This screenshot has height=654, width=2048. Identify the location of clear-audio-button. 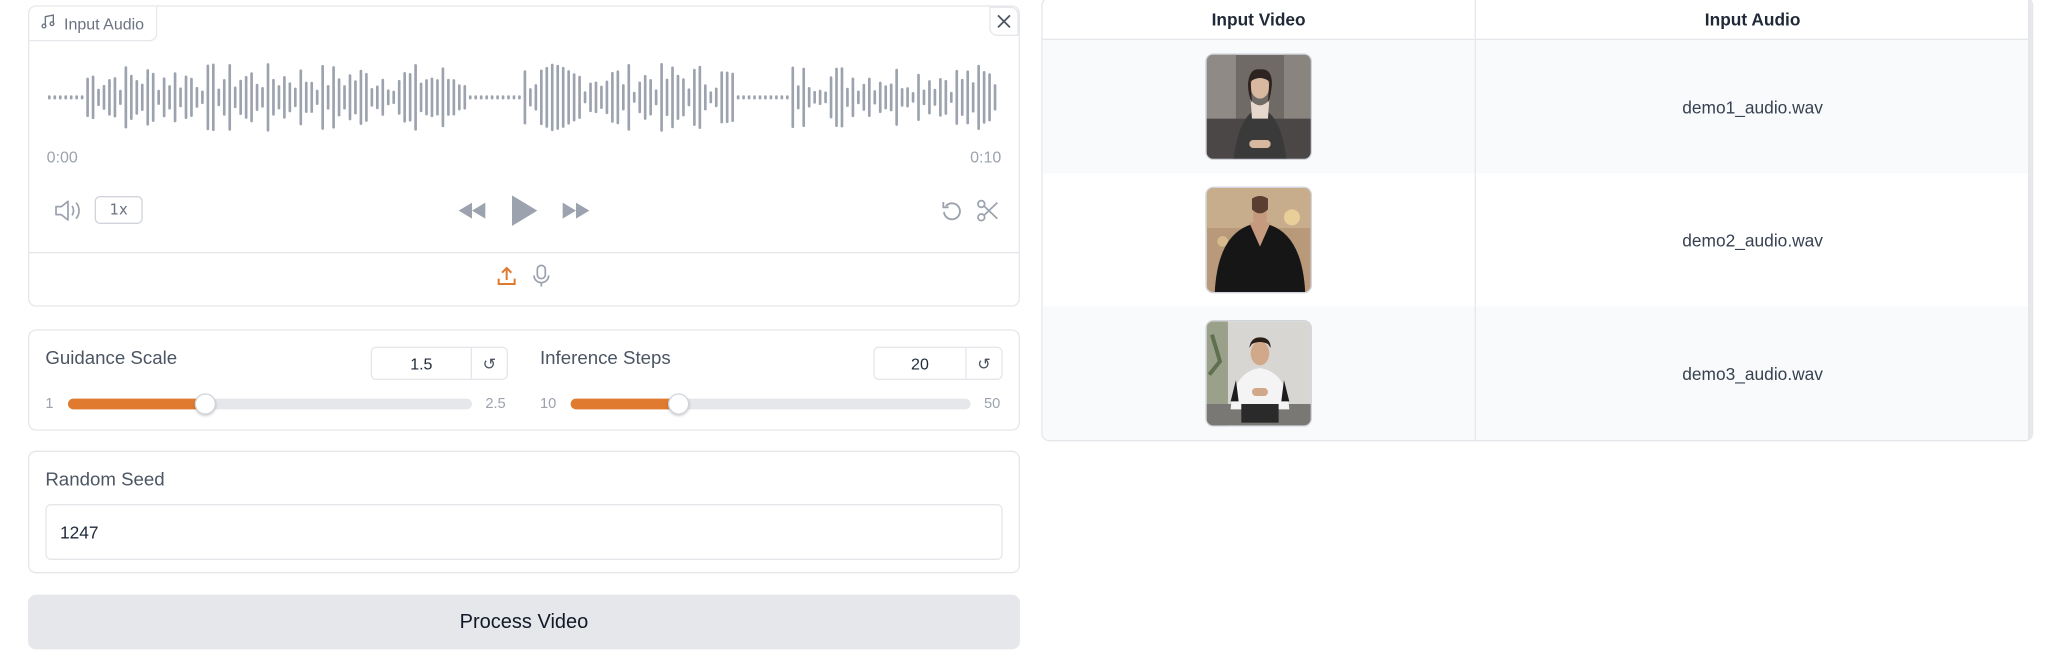
(1004, 21).